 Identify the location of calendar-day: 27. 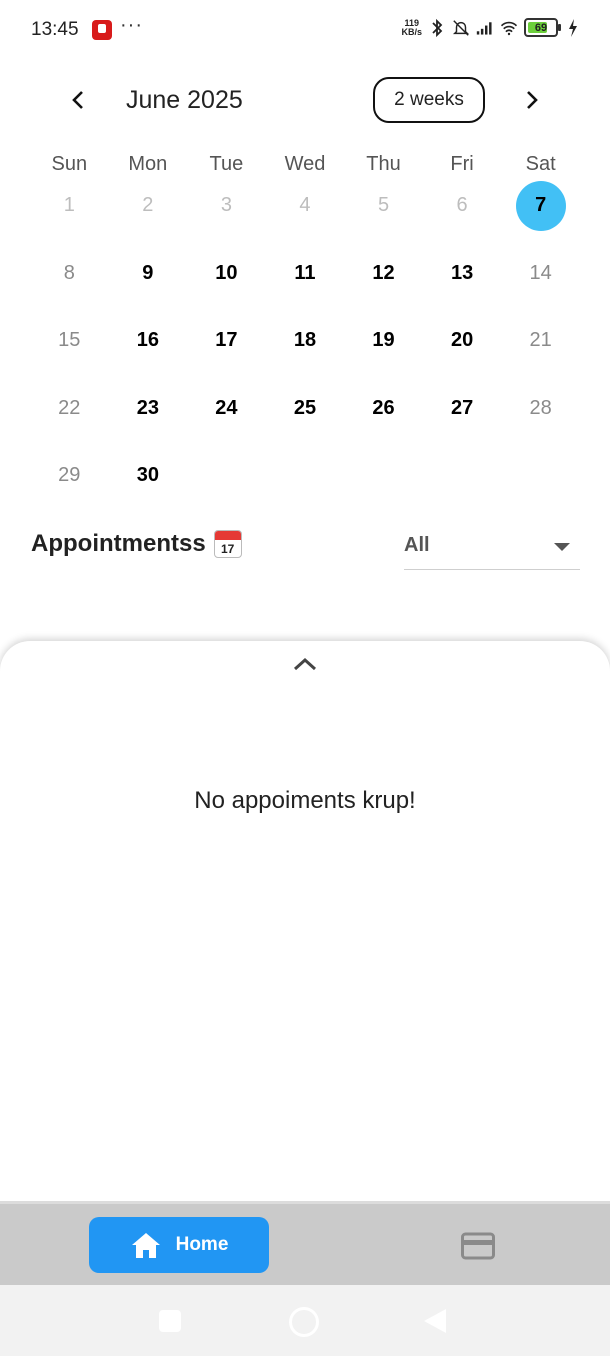
(462, 409).